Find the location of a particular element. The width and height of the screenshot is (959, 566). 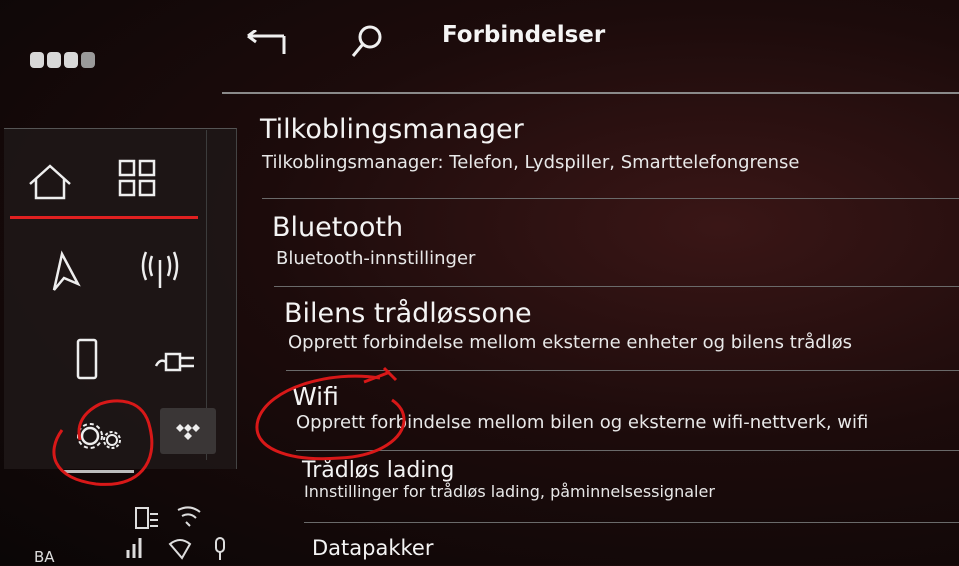

phone-icon is located at coordinates (88, 361).